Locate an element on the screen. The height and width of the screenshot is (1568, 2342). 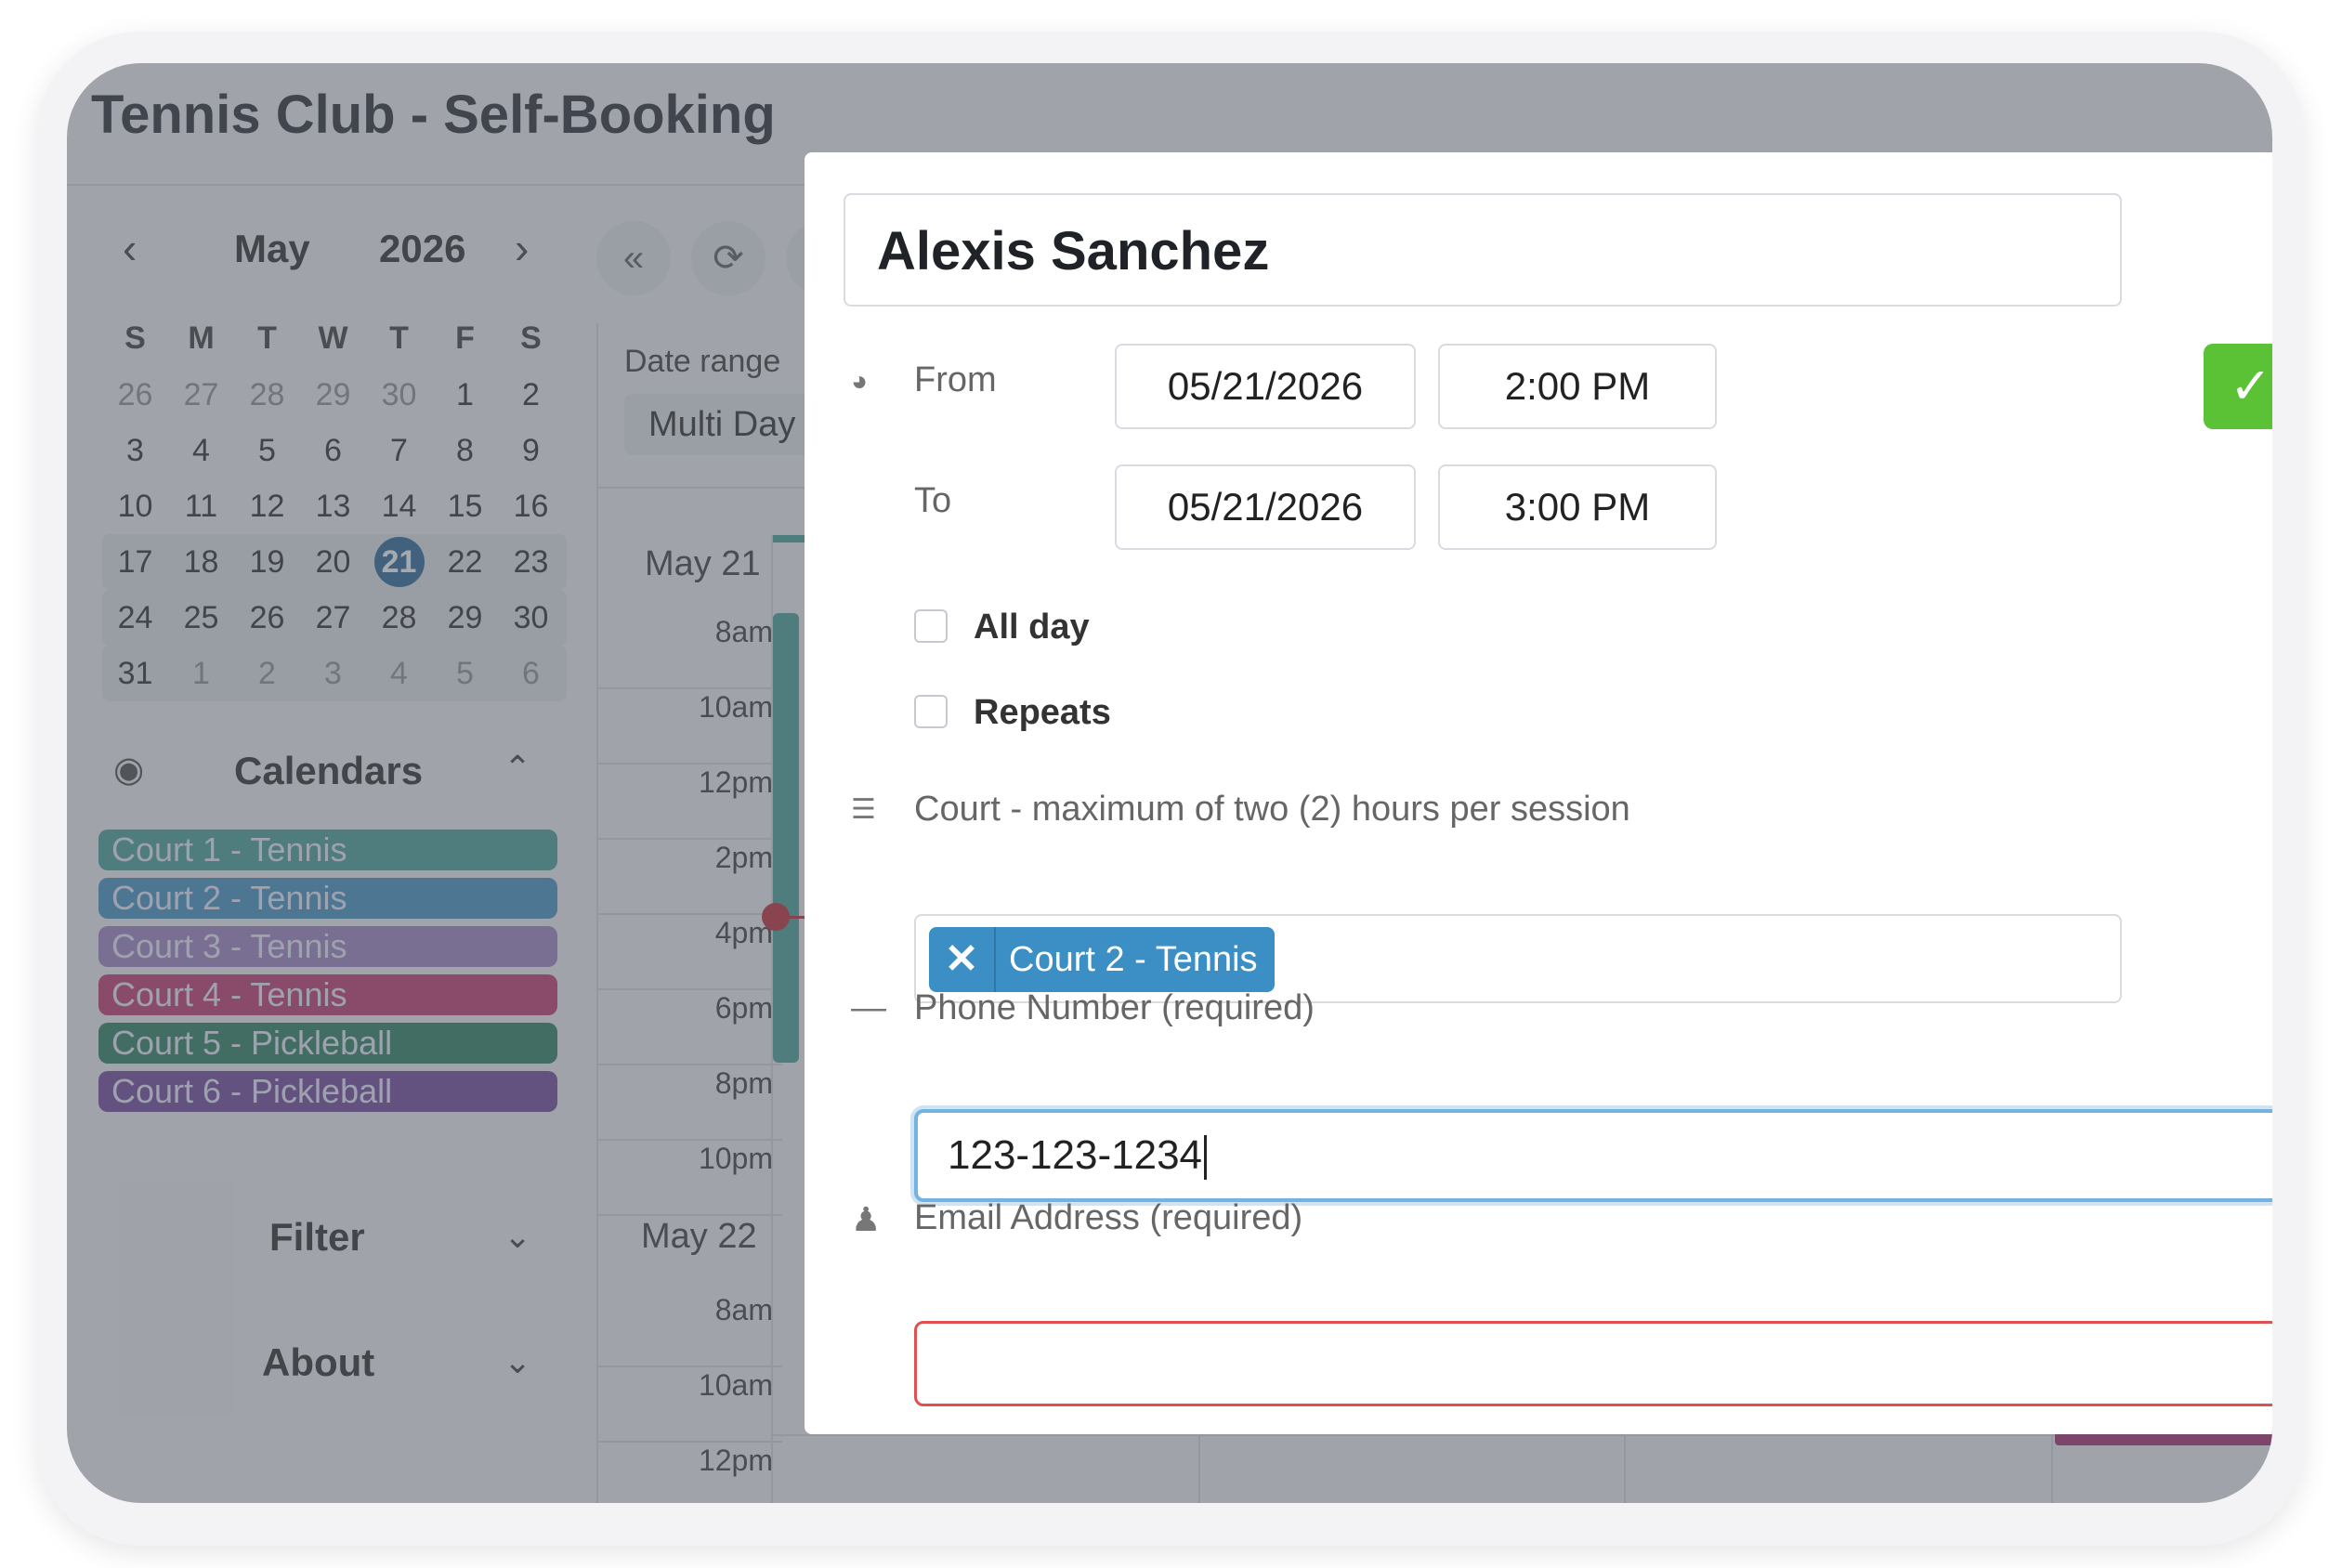
calendar-chip-court-5: Court 5 - Pickleball is located at coordinates (327, 1043).